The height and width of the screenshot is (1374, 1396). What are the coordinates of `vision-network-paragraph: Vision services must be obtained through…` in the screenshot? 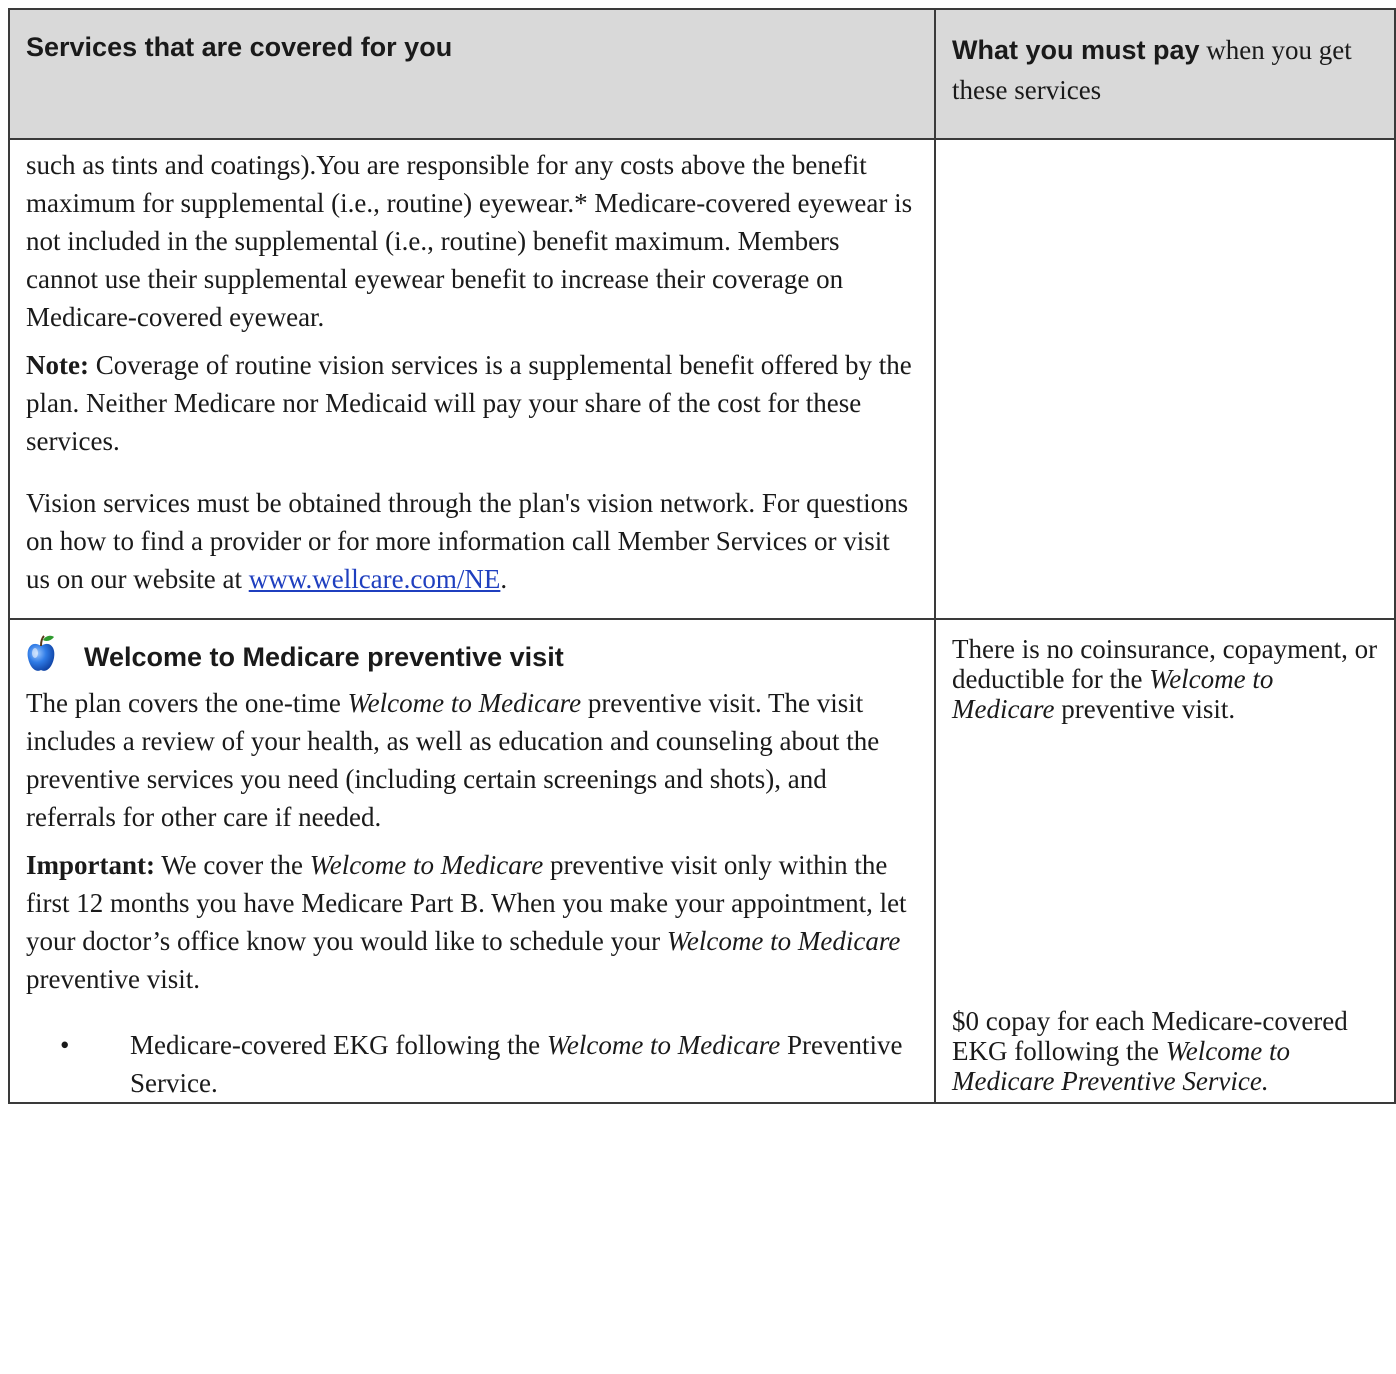 It's located at (472, 541).